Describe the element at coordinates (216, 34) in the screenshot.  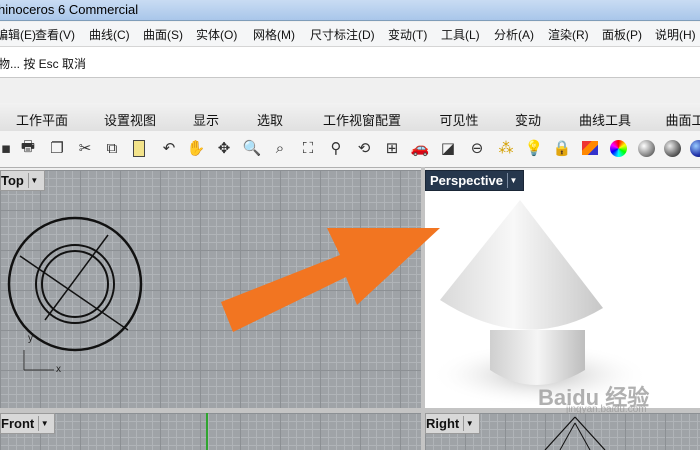
I see `menu-solid: 实体(O)` at that location.